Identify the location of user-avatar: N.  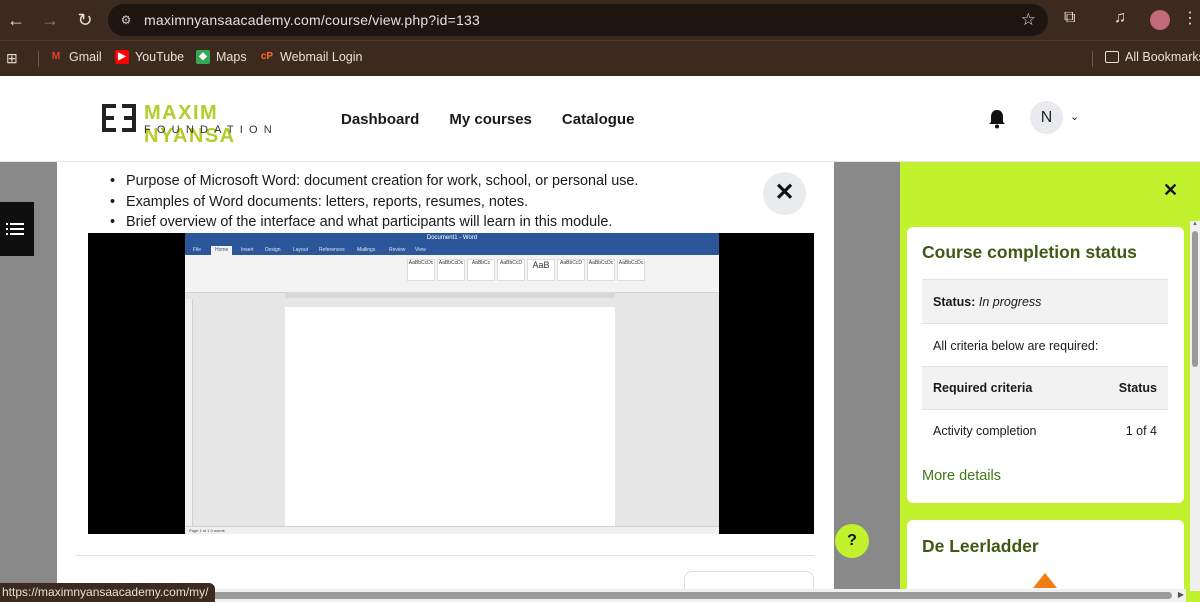
(1046, 117).